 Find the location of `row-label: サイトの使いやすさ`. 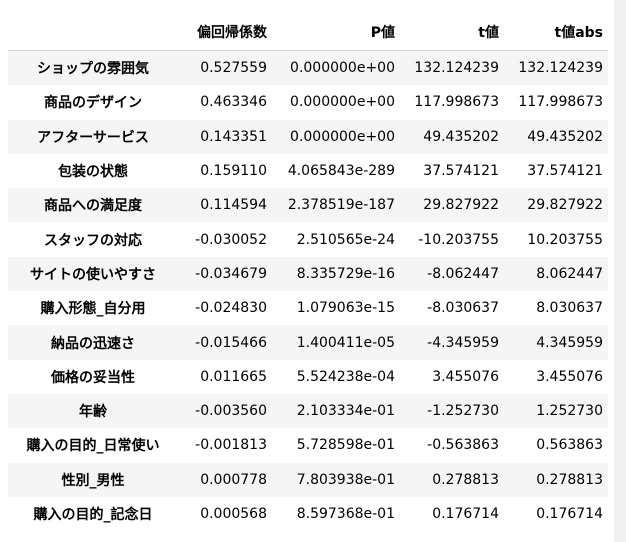

row-label: サイトの使いやすさ is located at coordinates (93, 274).